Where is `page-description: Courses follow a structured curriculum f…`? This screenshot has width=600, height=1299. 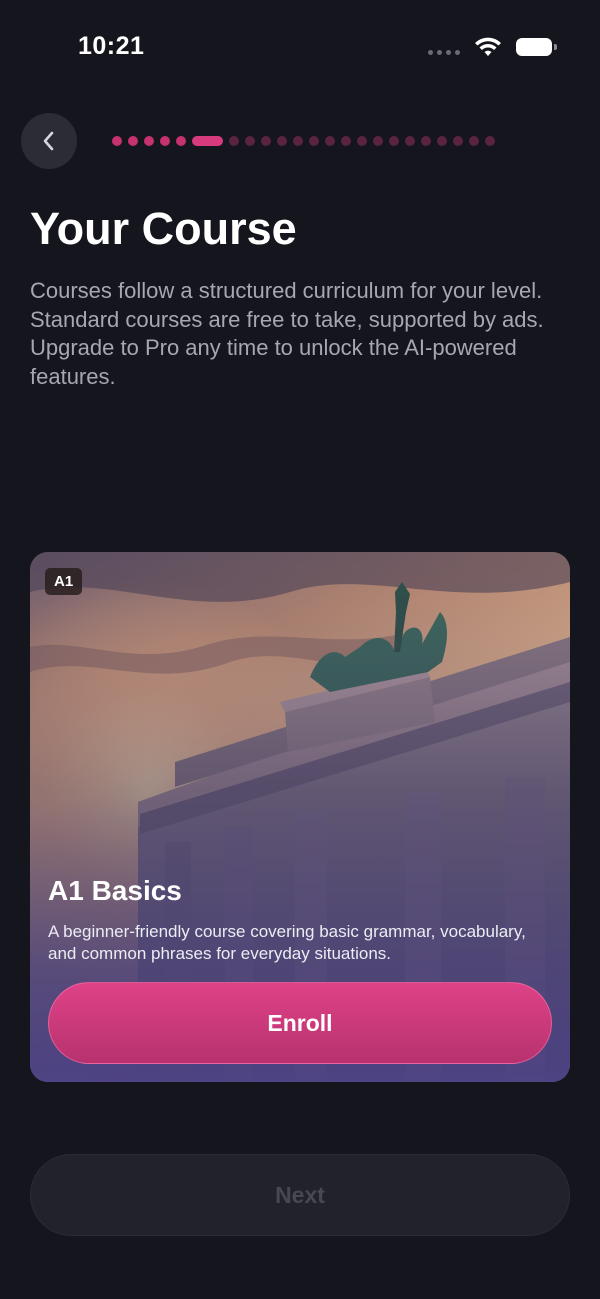
page-description: Courses follow a structured curriculum f… is located at coordinates (287, 333).